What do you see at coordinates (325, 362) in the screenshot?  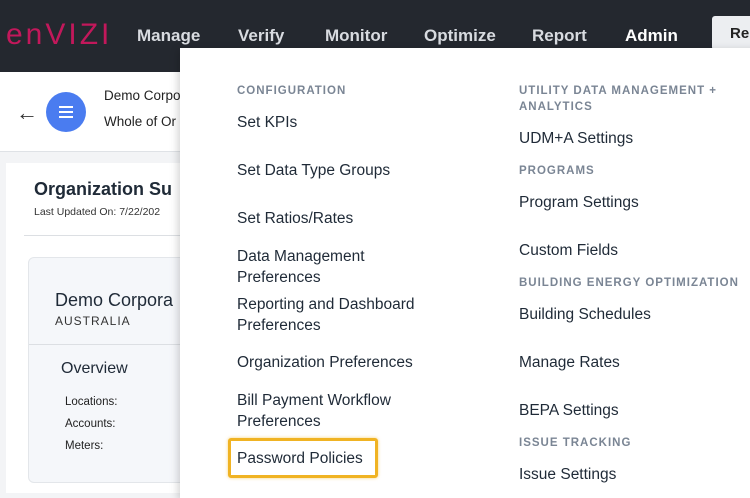 I see `menu-organization-preferences: Organization Preferences` at bounding box center [325, 362].